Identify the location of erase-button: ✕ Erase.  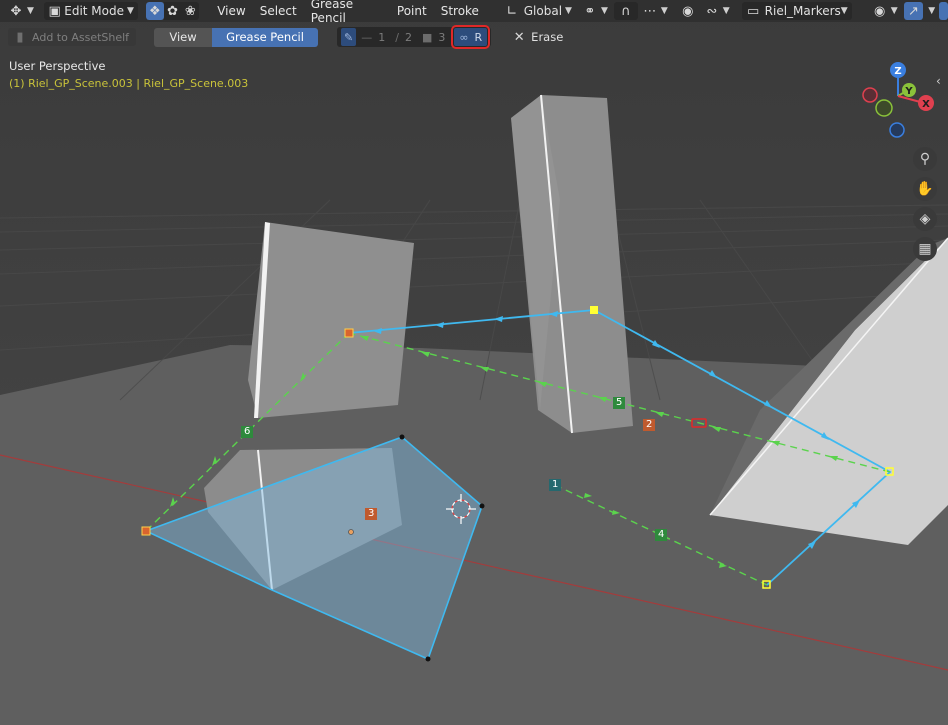
(538, 37).